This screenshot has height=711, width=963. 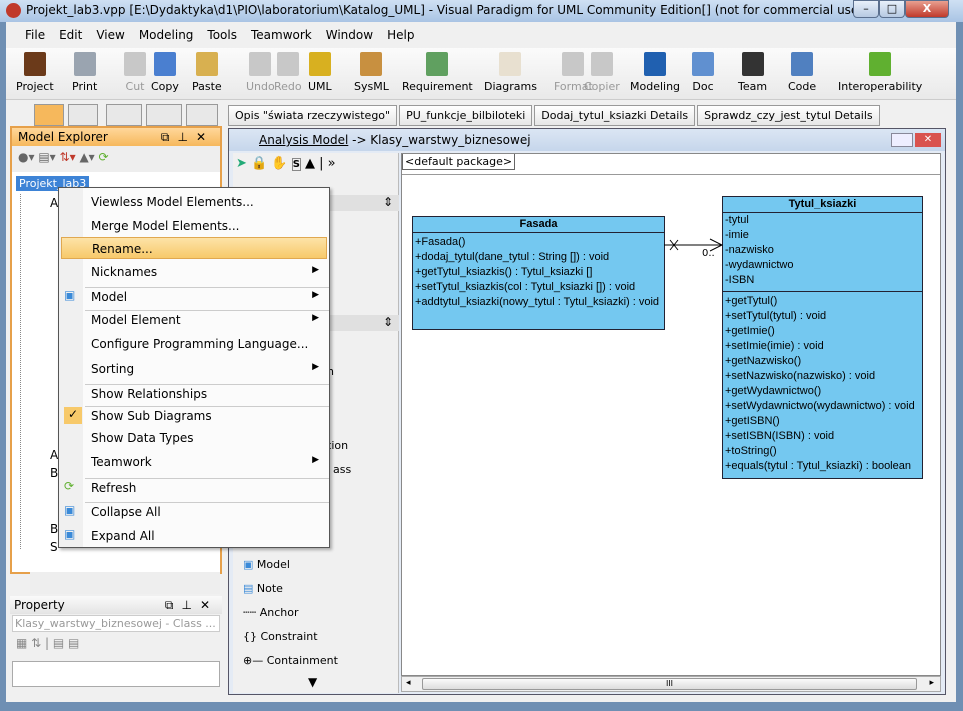 What do you see at coordinates (194, 438) in the screenshot?
I see `menu-item-show-data-types: Show Data Types` at bounding box center [194, 438].